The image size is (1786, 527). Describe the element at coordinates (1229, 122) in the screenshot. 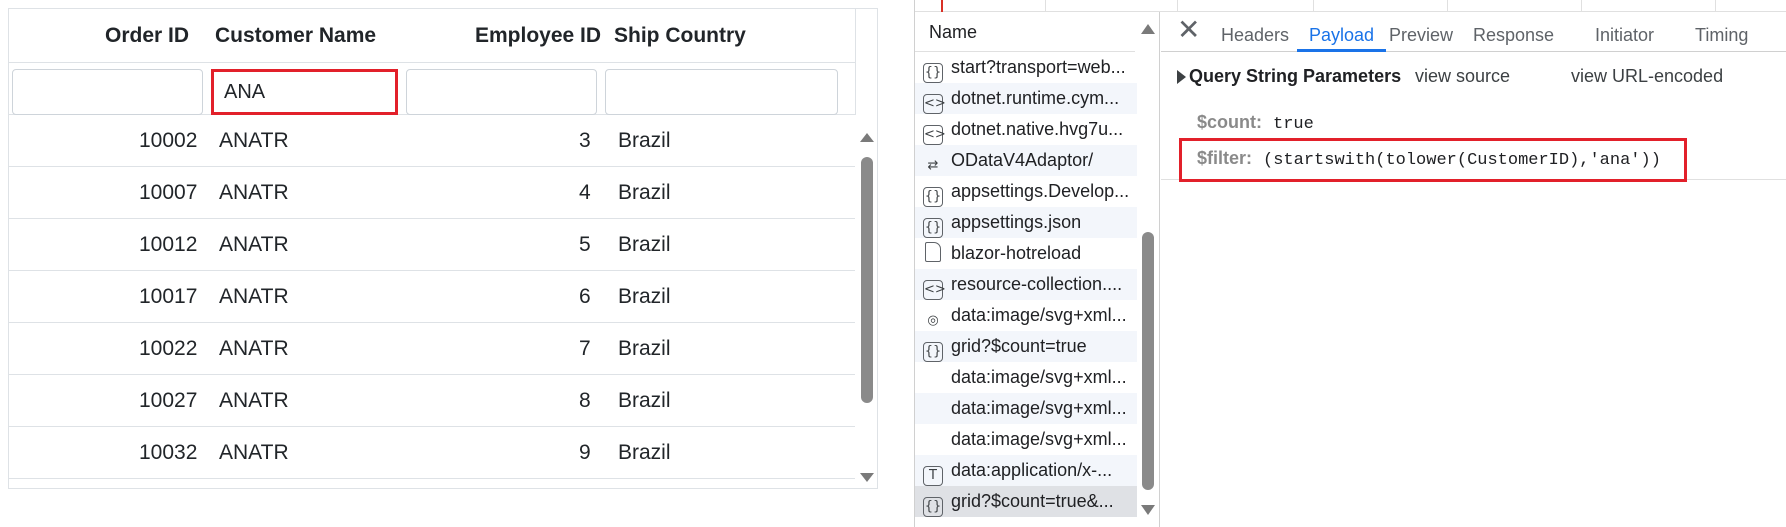

I see `param-key: $count:` at that location.